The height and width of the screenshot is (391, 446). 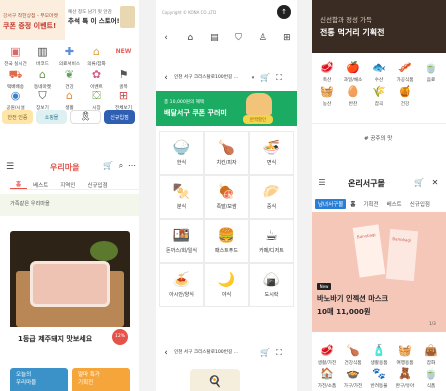 I want to click on mask-box-left: Banobagi, so click(x=369, y=251).